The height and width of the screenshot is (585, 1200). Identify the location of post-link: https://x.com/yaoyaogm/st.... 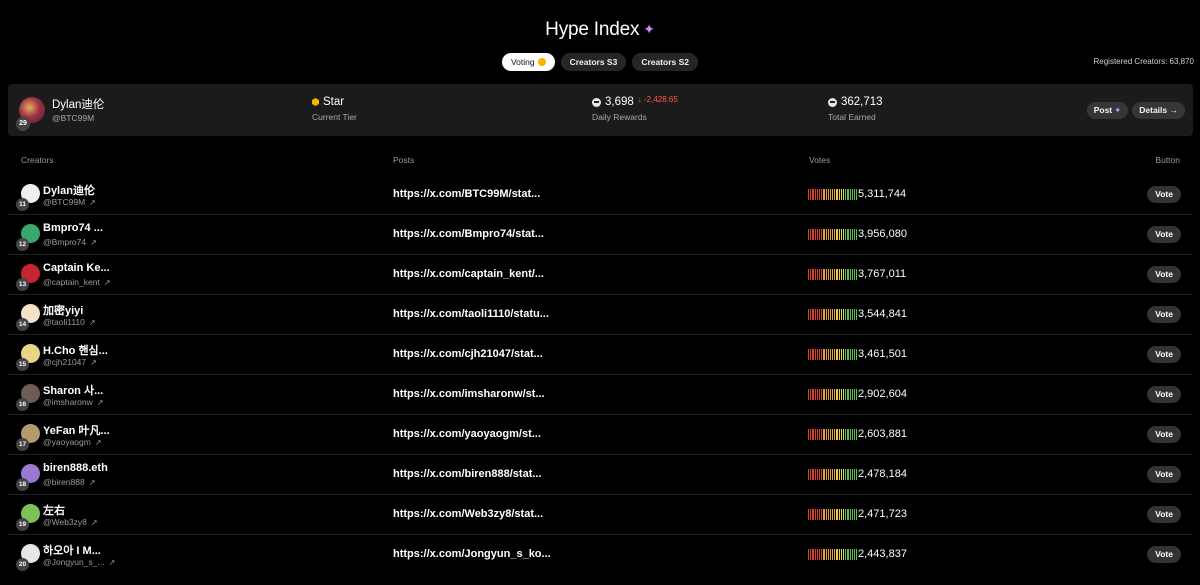
(467, 434).